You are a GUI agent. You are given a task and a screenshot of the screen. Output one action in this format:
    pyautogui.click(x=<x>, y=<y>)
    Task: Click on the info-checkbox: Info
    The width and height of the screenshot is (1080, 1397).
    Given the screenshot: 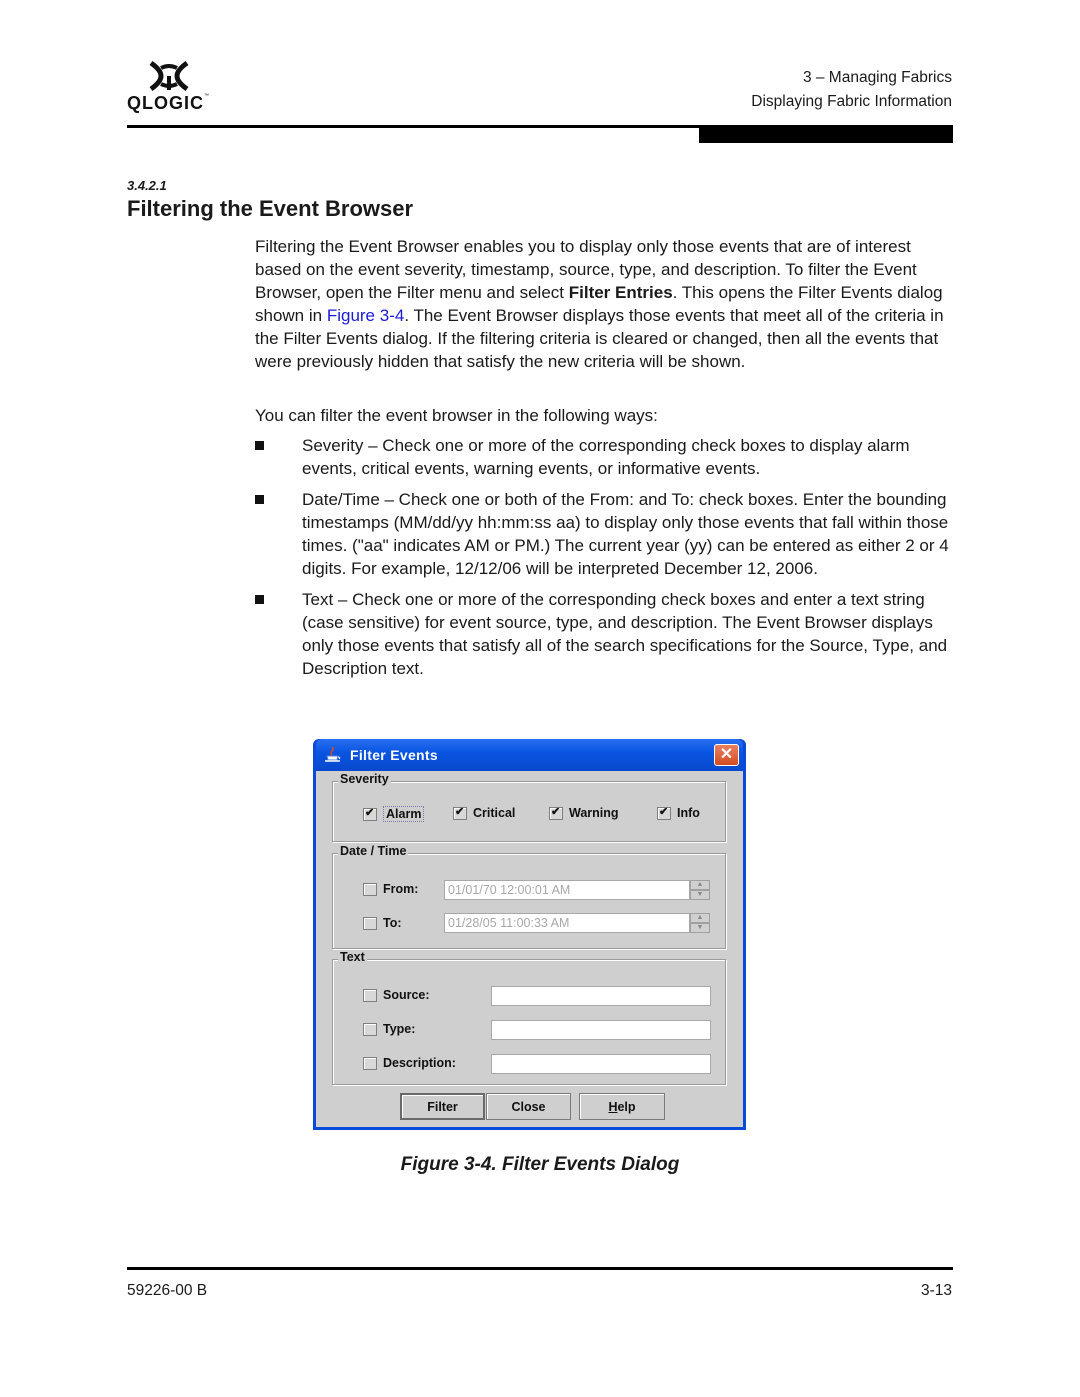 What is the action you would take?
    pyautogui.click(x=678, y=812)
    